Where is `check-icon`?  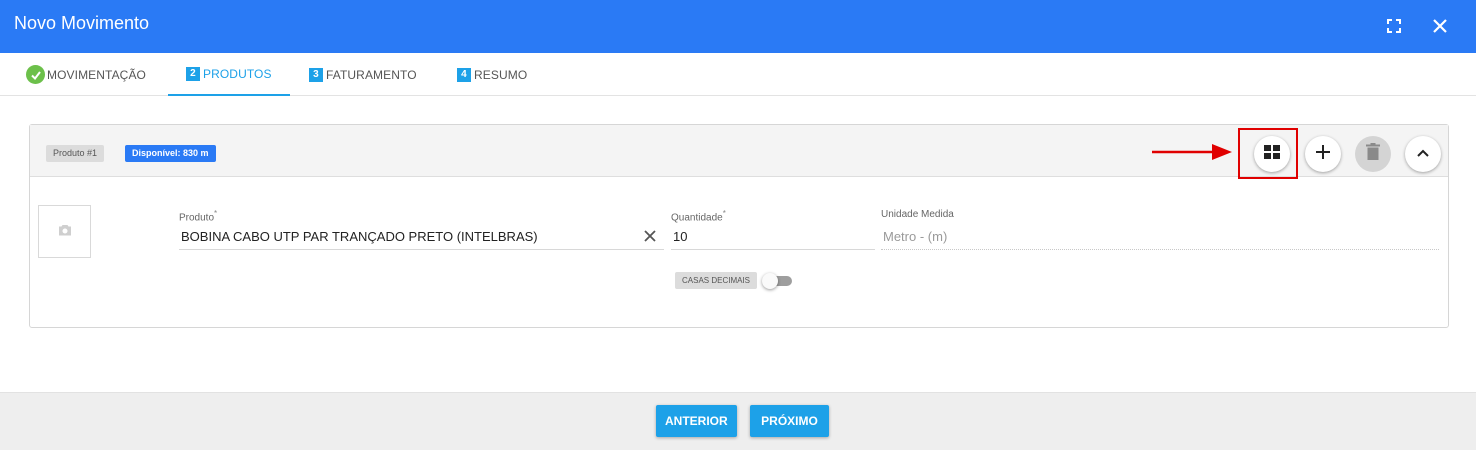 check-icon is located at coordinates (35, 74).